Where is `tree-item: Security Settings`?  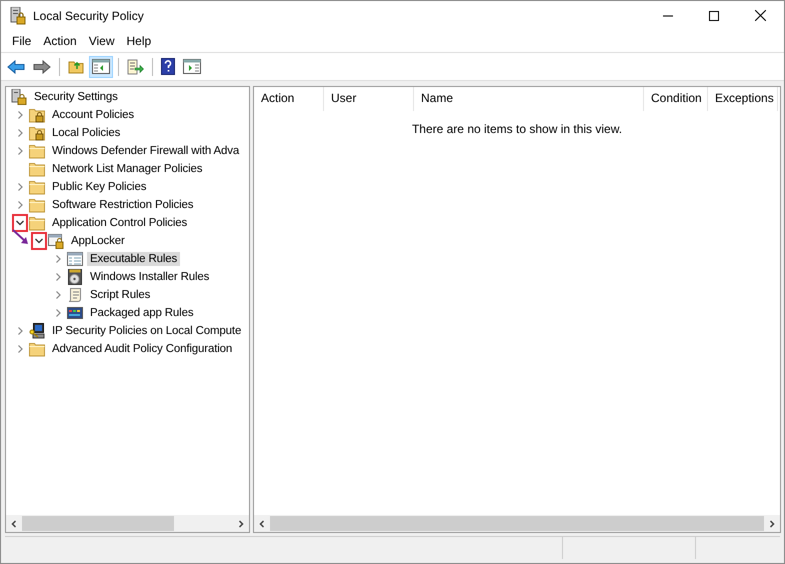 tree-item: Security Settings is located at coordinates (76, 97).